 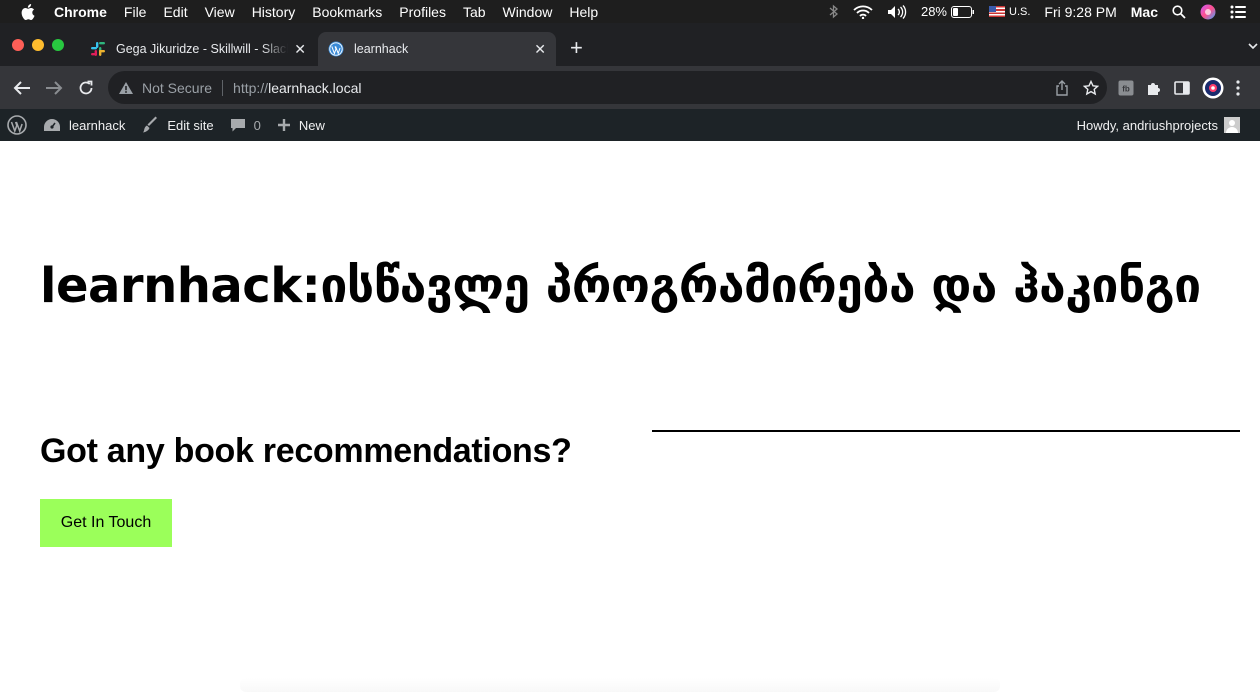 What do you see at coordinates (190, 125) in the screenshot?
I see `edit-site-label: Edit site` at bounding box center [190, 125].